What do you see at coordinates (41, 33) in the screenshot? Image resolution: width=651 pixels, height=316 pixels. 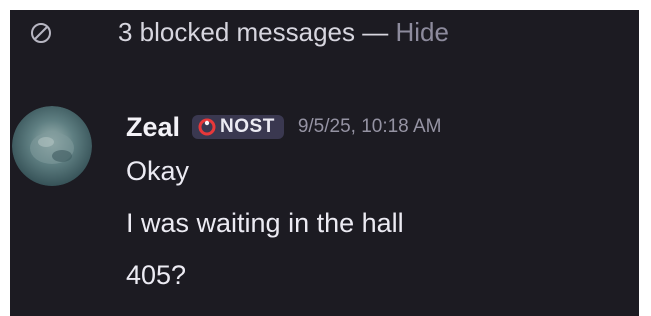 I see `blocked-circle-icon` at bounding box center [41, 33].